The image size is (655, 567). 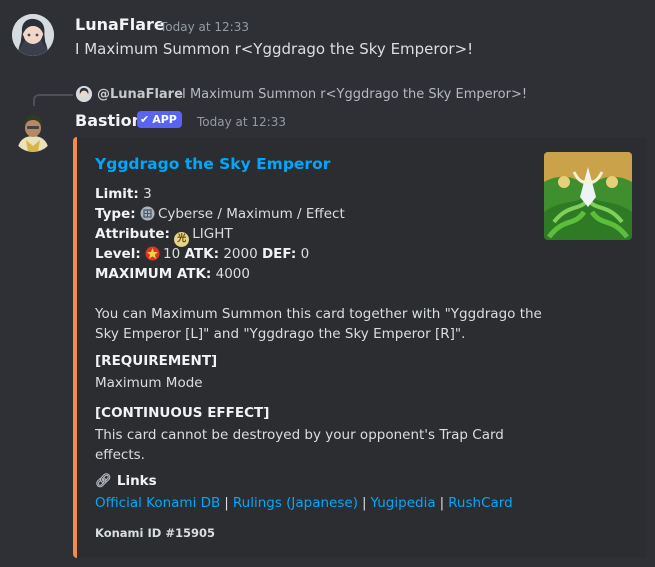 What do you see at coordinates (241, 122) in the screenshot?
I see `timestamp-message2: Today at 12:33` at bounding box center [241, 122].